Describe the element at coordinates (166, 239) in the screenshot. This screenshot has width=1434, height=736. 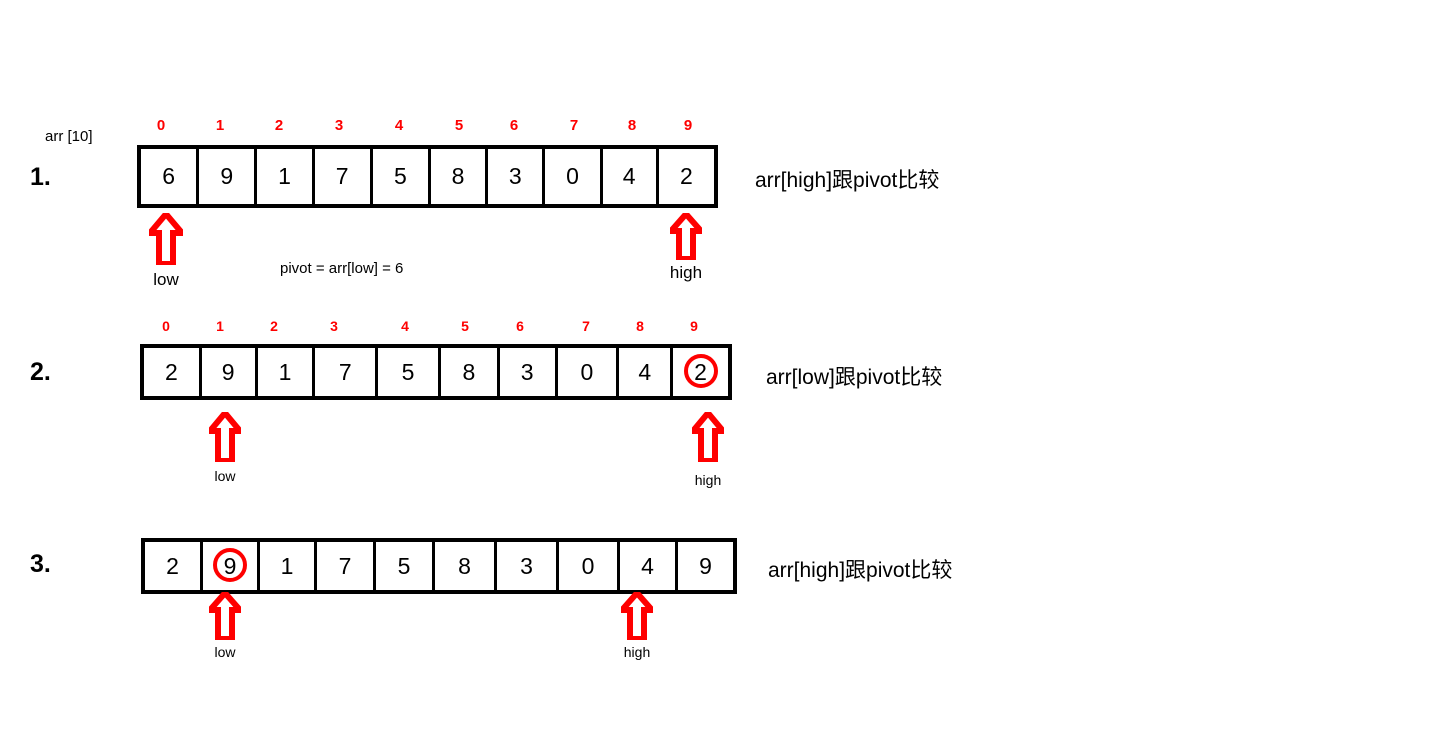
I see `step-1-low-arrow` at that location.